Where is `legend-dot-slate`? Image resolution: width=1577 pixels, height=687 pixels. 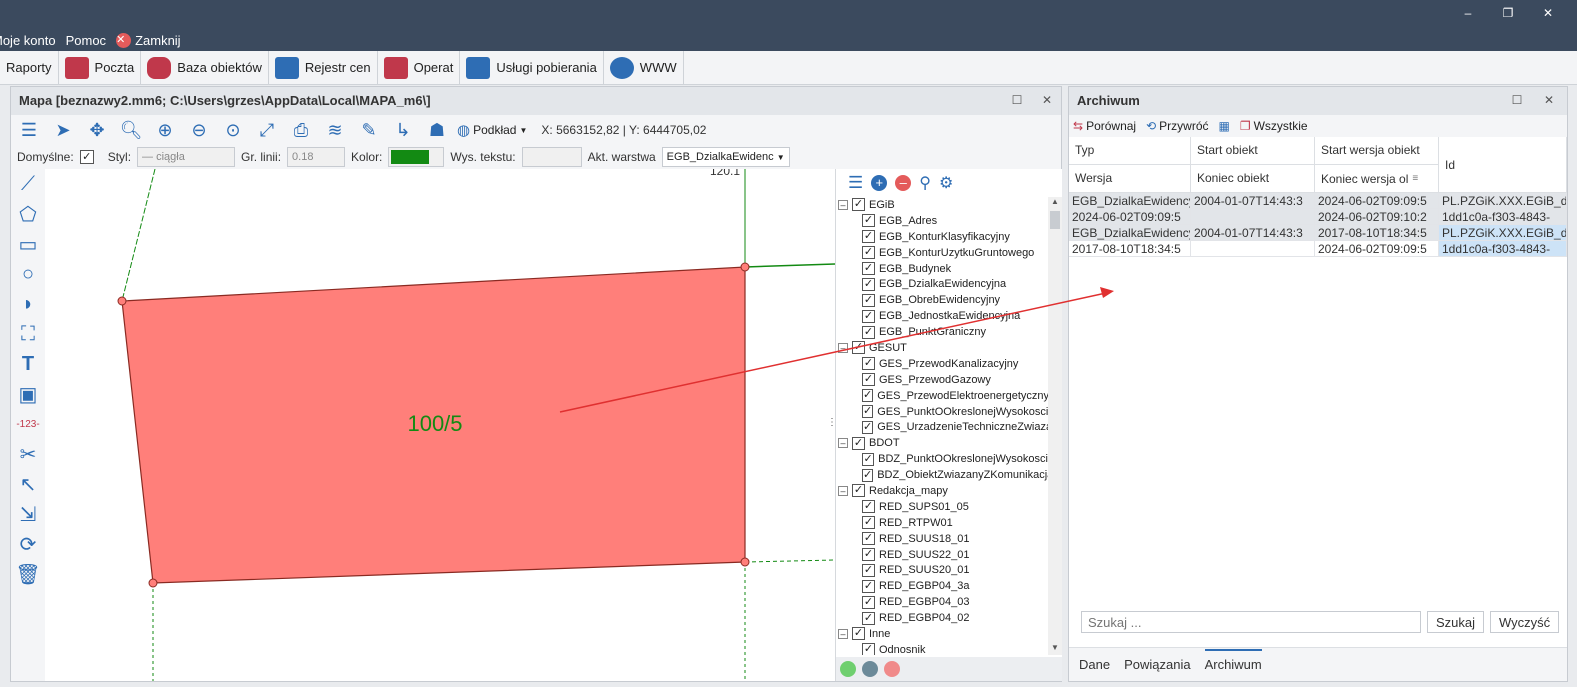 legend-dot-slate is located at coordinates (870, 669).